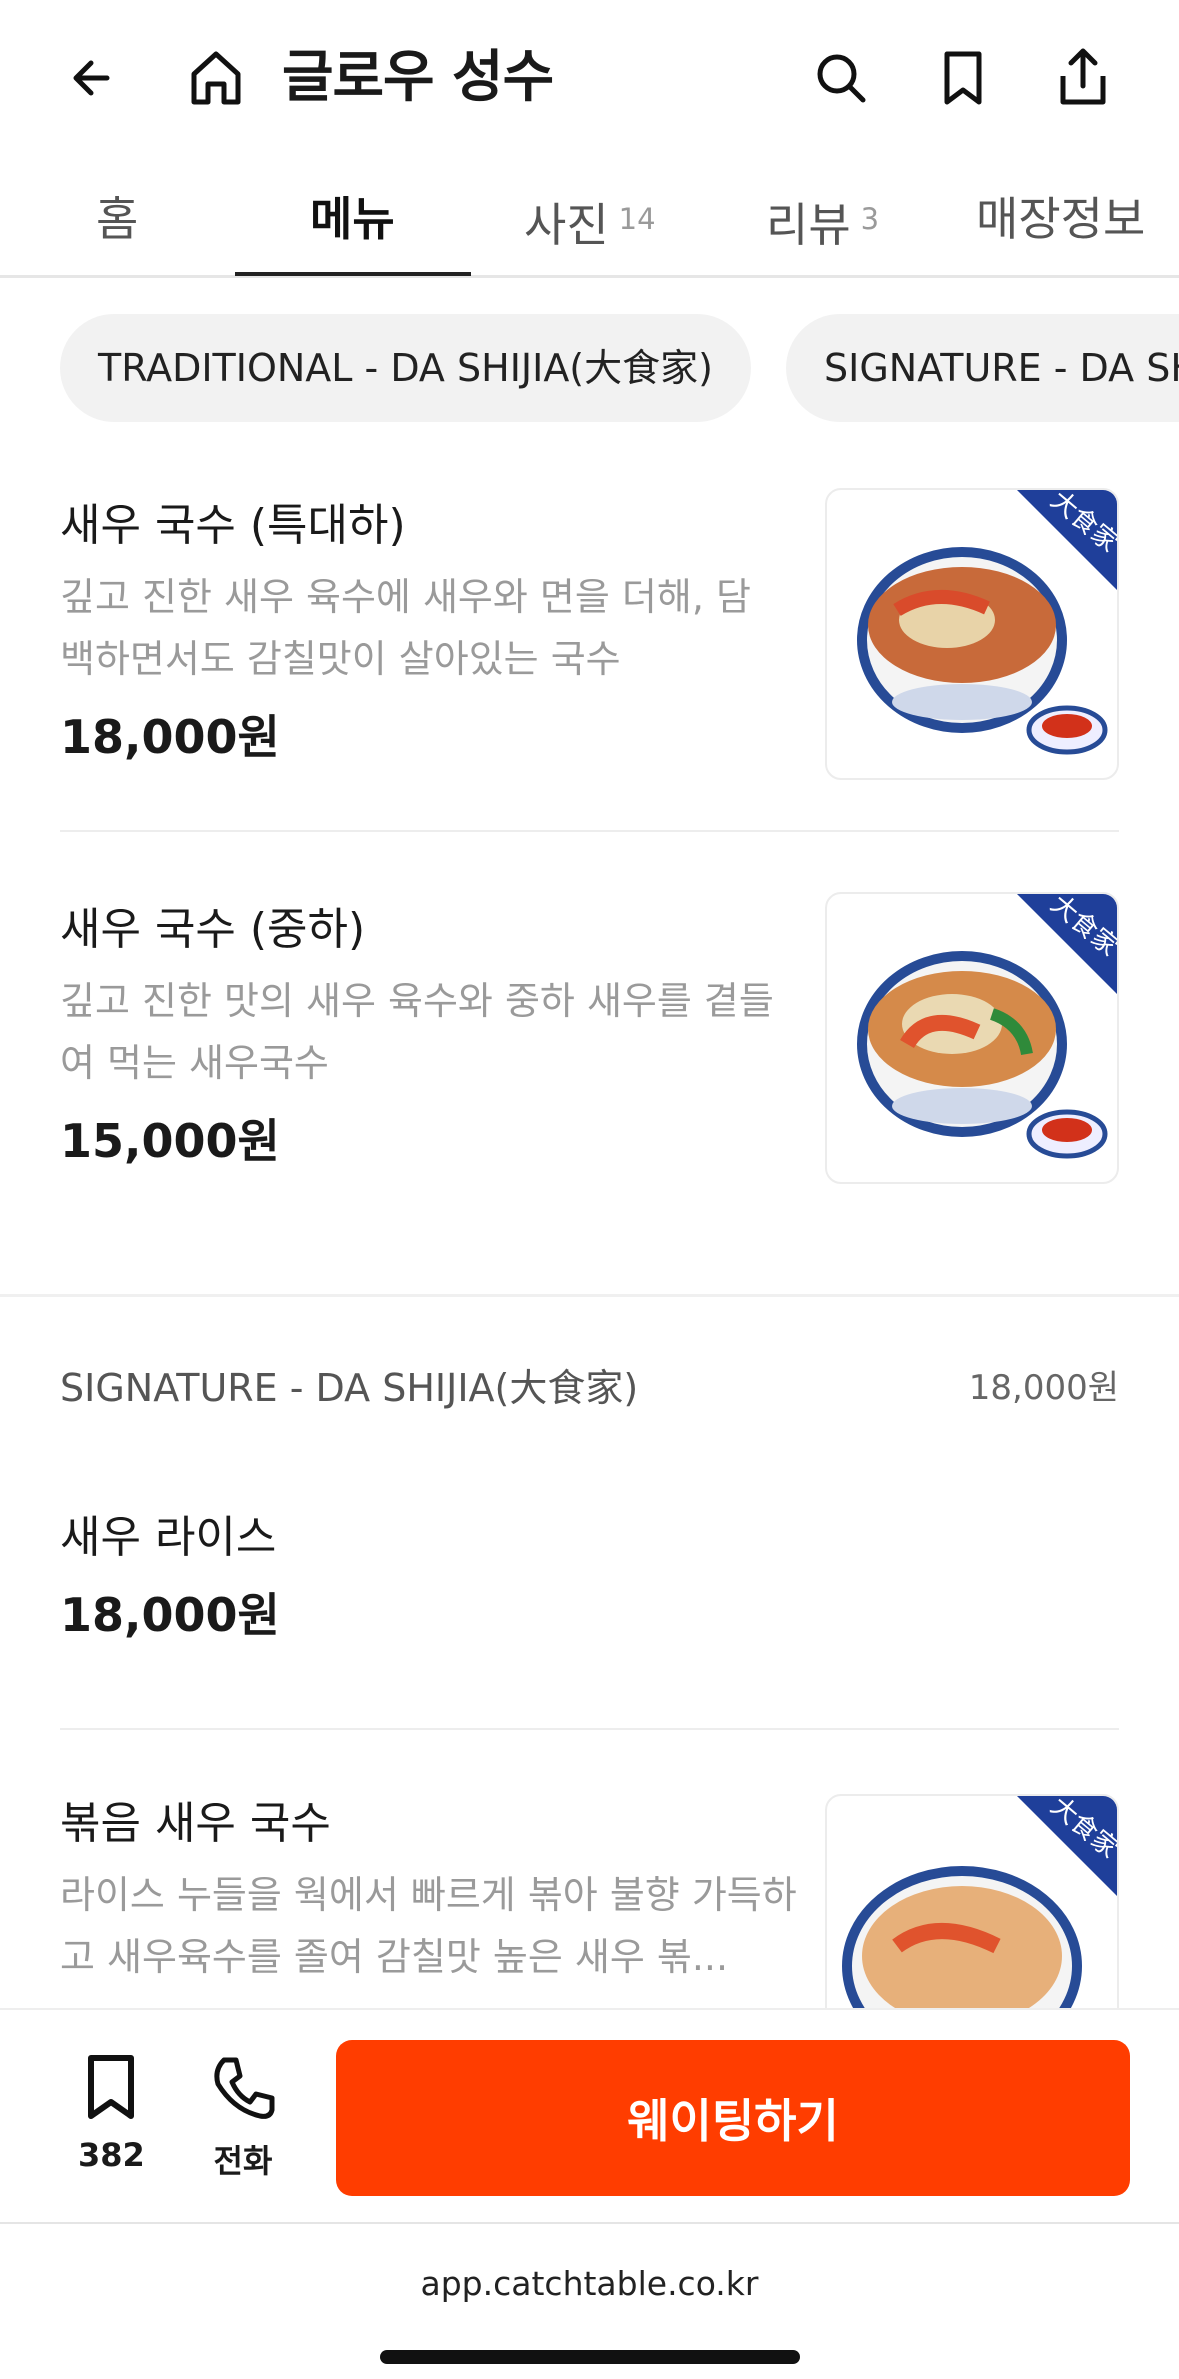 The height and width of the screenshot is (2379, 1179). What do you see at coordinates (1060, 231) in the screenshot?
I see `tab-store-info: 매장정보` at bounding box center [1060, 231].